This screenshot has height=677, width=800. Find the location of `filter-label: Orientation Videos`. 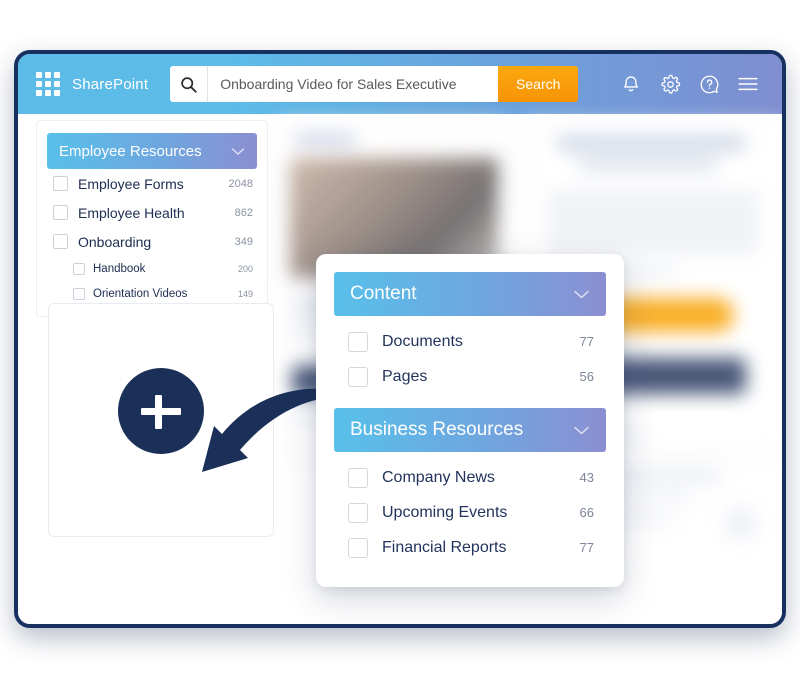

filter-label: Orientation Videos is located at coordinates (140, 293).